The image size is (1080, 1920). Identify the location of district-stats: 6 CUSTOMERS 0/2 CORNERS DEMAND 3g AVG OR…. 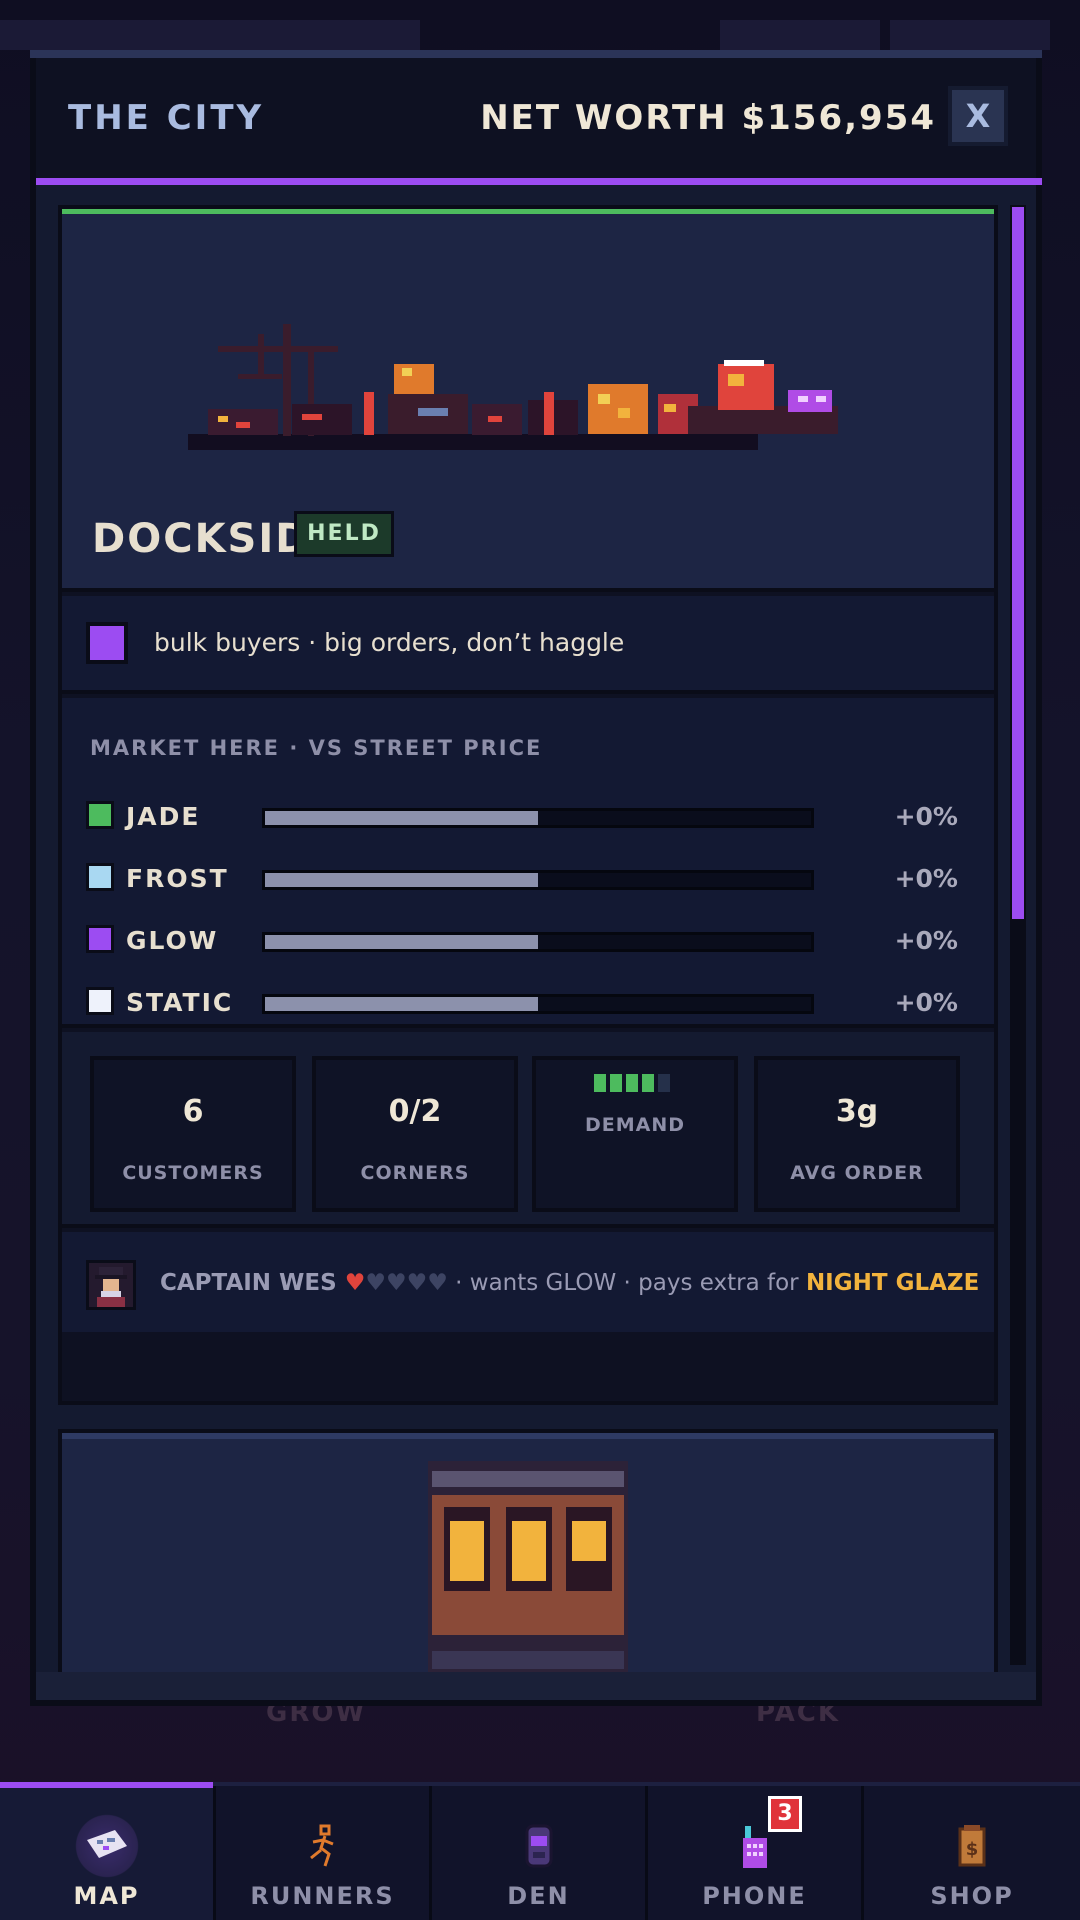
(528, 1130).